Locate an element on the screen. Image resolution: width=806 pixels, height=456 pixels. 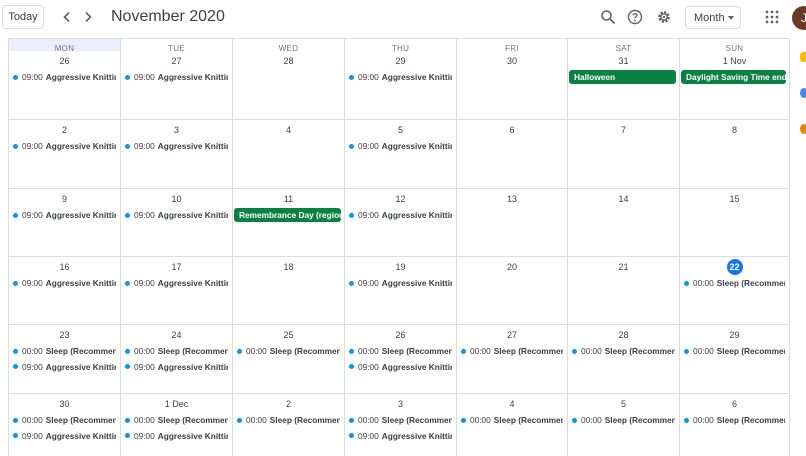
day-cell: 2 00:00Sleep (Recommende is located at coordinates (289, 425).